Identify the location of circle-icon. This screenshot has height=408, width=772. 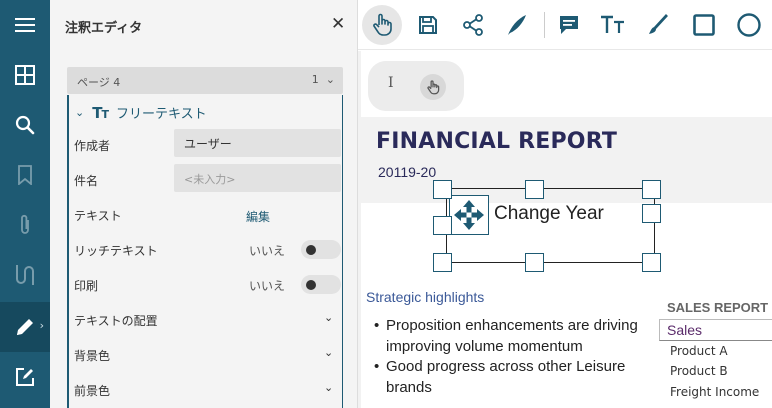
(749, 25).